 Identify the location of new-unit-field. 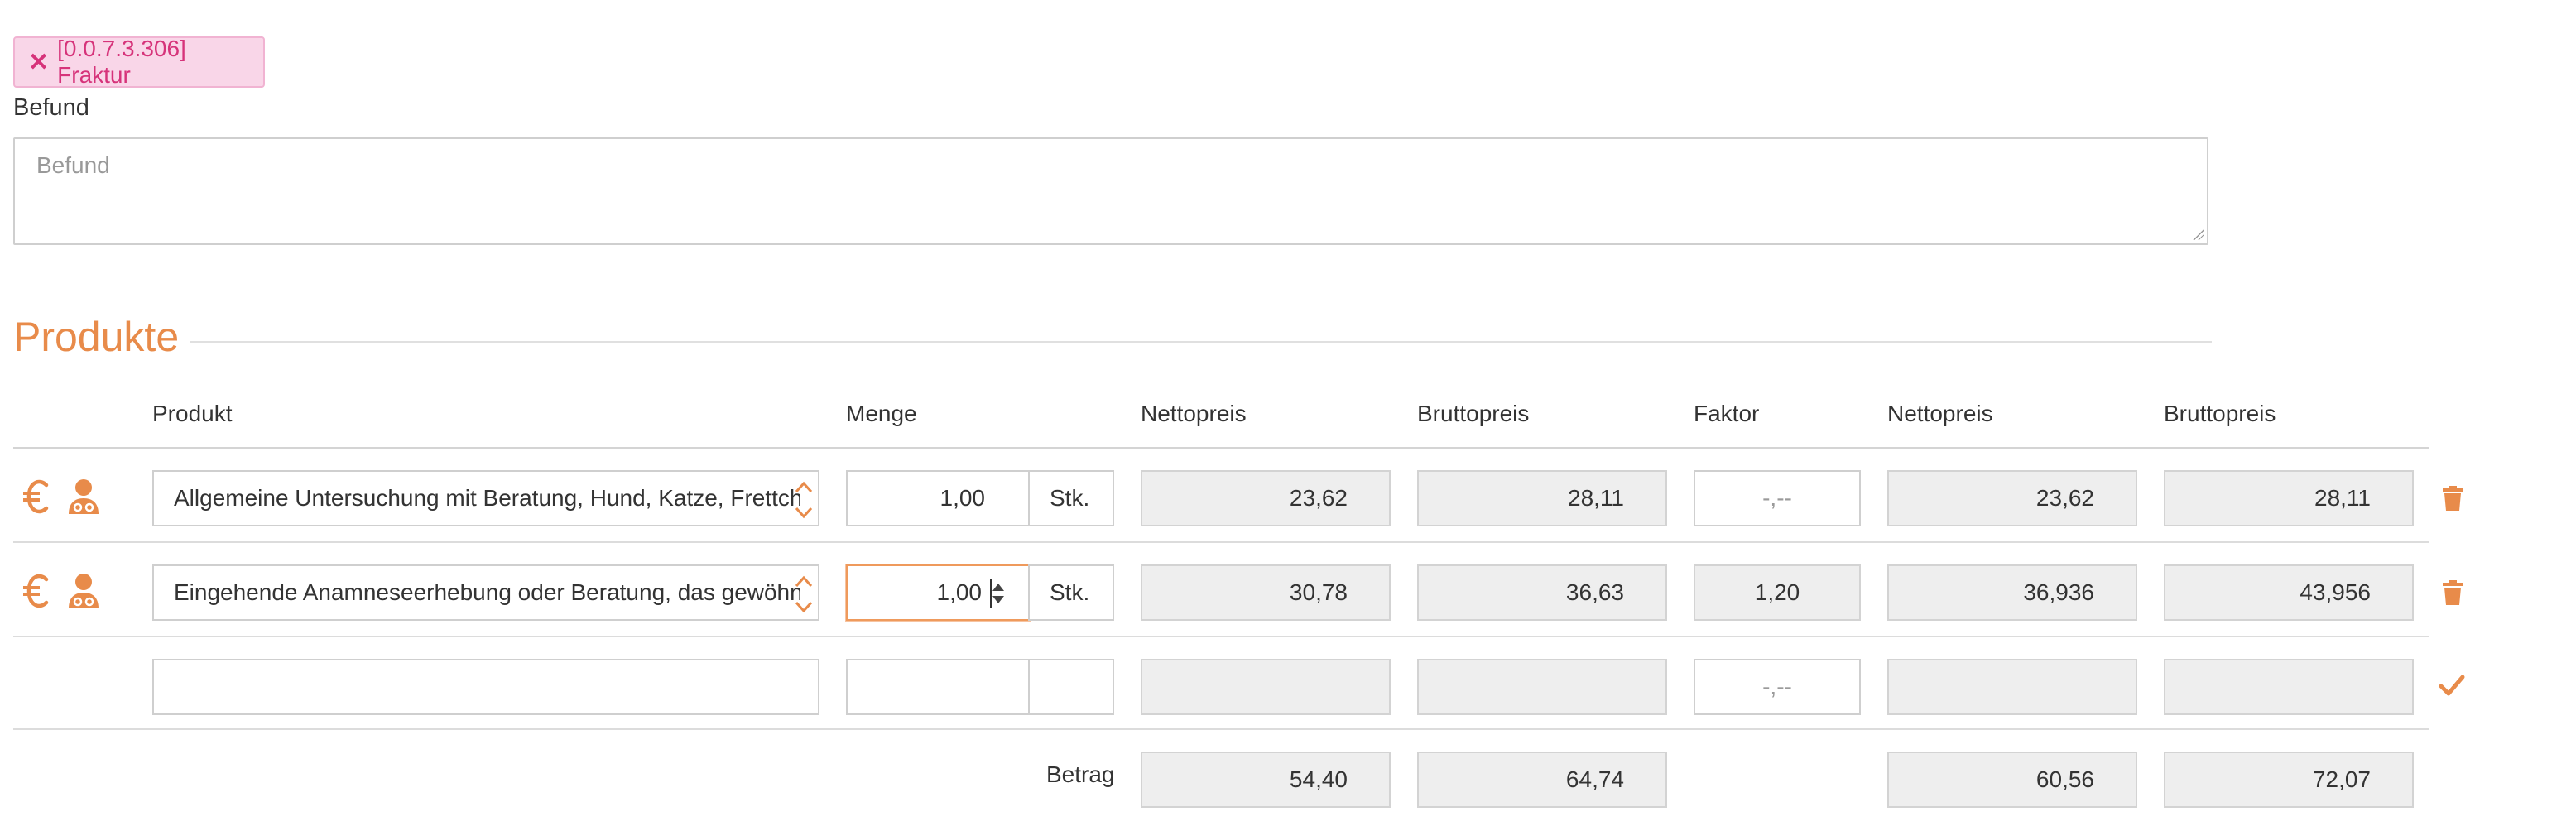
(1071, 687).